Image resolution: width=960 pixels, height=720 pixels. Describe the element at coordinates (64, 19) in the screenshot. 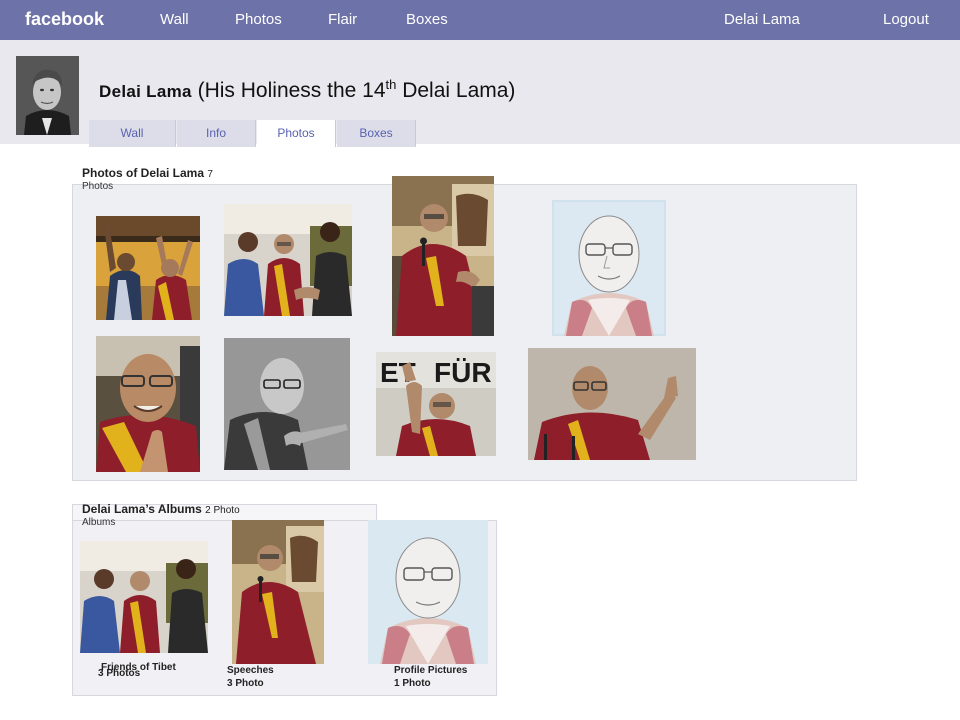

I see `facebook-logo: facebook` at that location.